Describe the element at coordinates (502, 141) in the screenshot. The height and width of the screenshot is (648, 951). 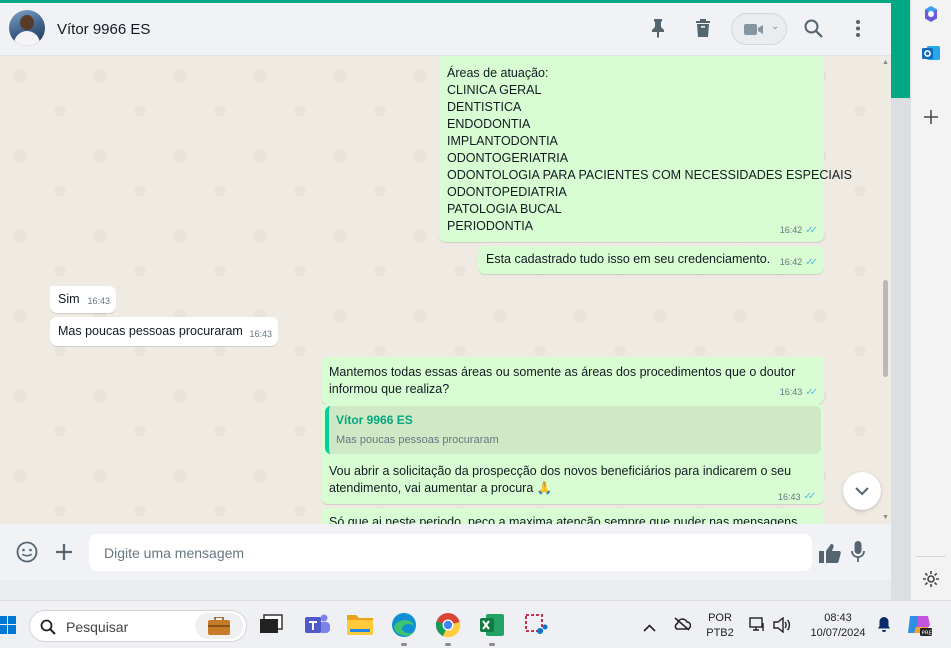
I see `message-line: IMPLANTODONTIA` at that location.